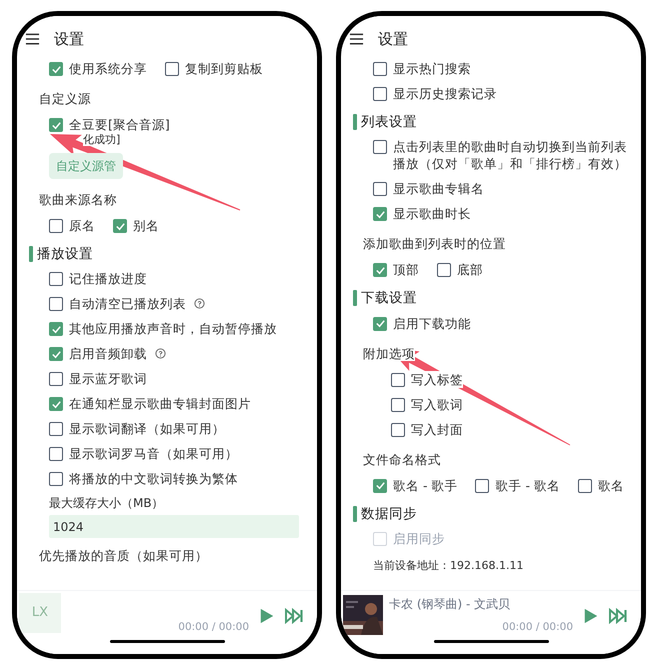 Image resolution: width=660 pixels, height=671 pixels. What do you see at coordinates (432, 213) in the screenshot?
I see `checkbox-label: 显示歌曲时长` at bounding box center [432, 213].